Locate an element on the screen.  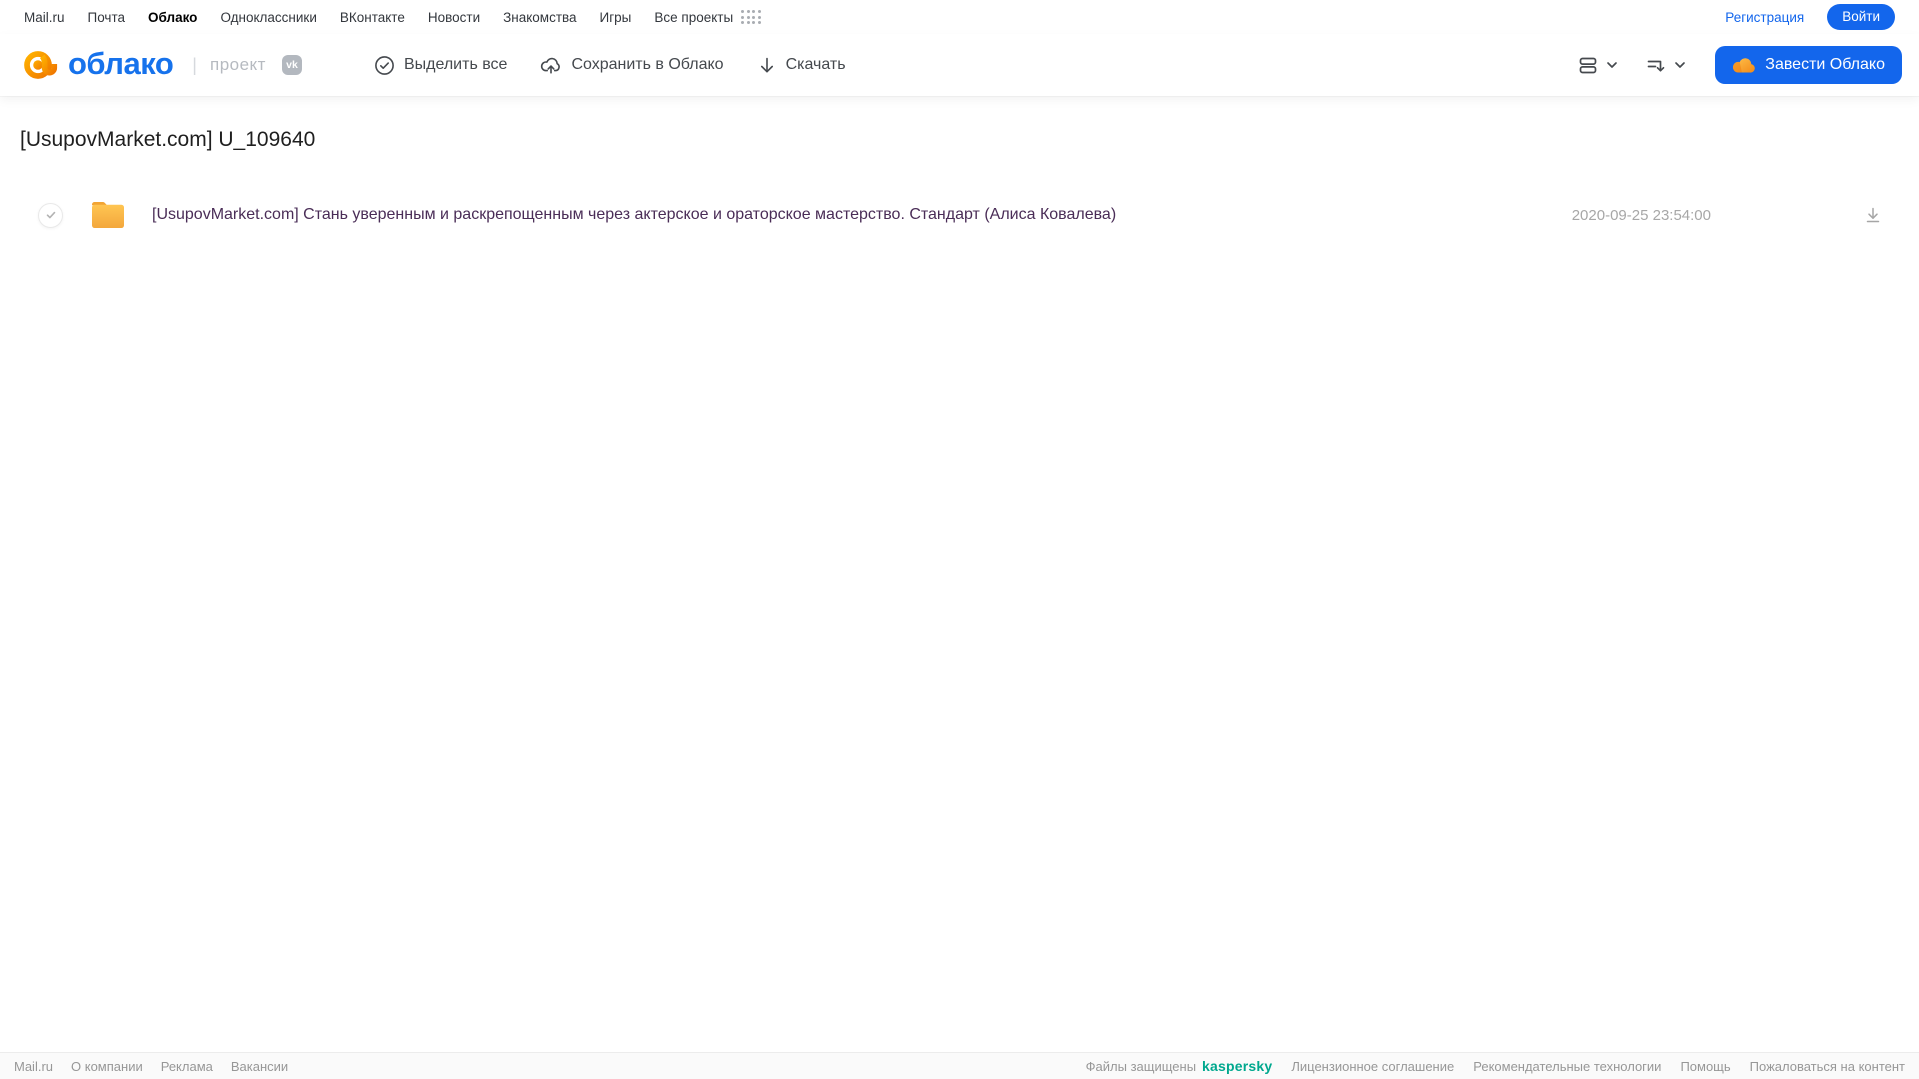
select-all-button: Выделить все is located at coordinates (440, 65).